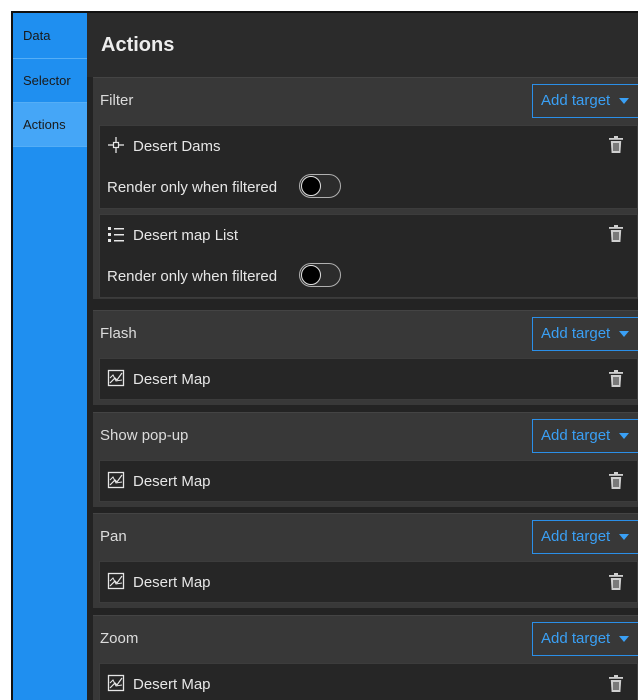 The height and width of the screenshot is (700, 638). Describe the element at coordinates (44, 124) in the screenshot. I see `tab-actions-label: Actions` at that location.